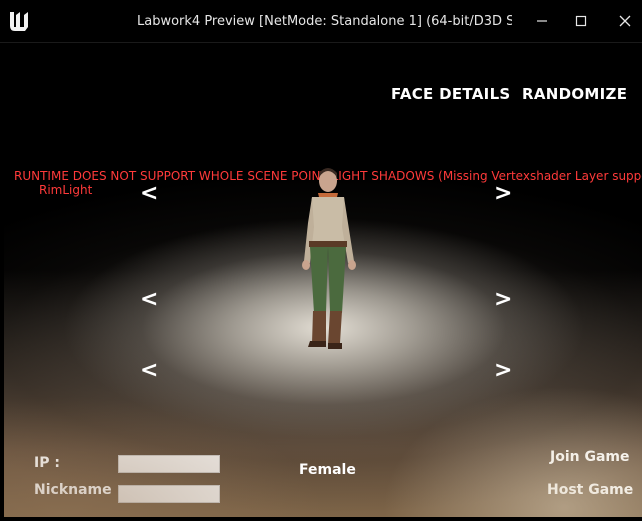 The width and height of the screenshot is (642, 521). I want to click on minimize-button, so click(542, 21).